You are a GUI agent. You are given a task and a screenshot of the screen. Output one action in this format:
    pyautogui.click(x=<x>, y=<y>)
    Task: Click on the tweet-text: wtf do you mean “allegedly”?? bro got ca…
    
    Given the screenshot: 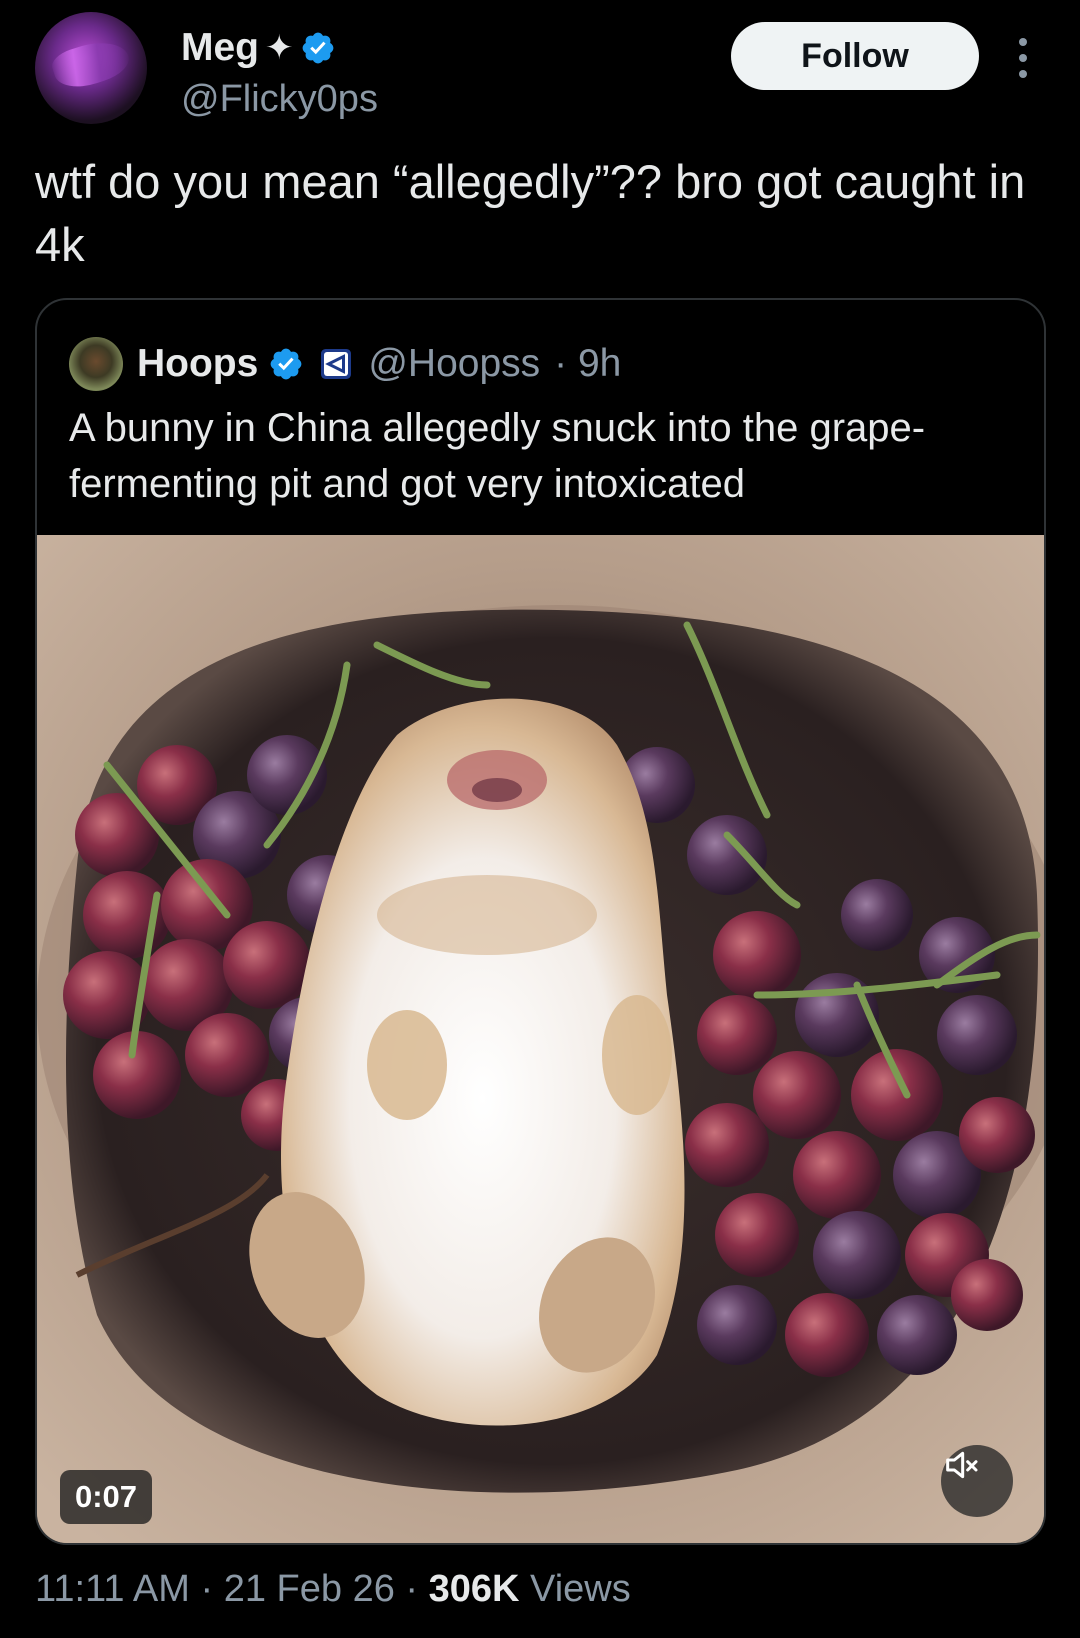 What is the action you would take?
    pyautogui.click(x=530, y=213)
    